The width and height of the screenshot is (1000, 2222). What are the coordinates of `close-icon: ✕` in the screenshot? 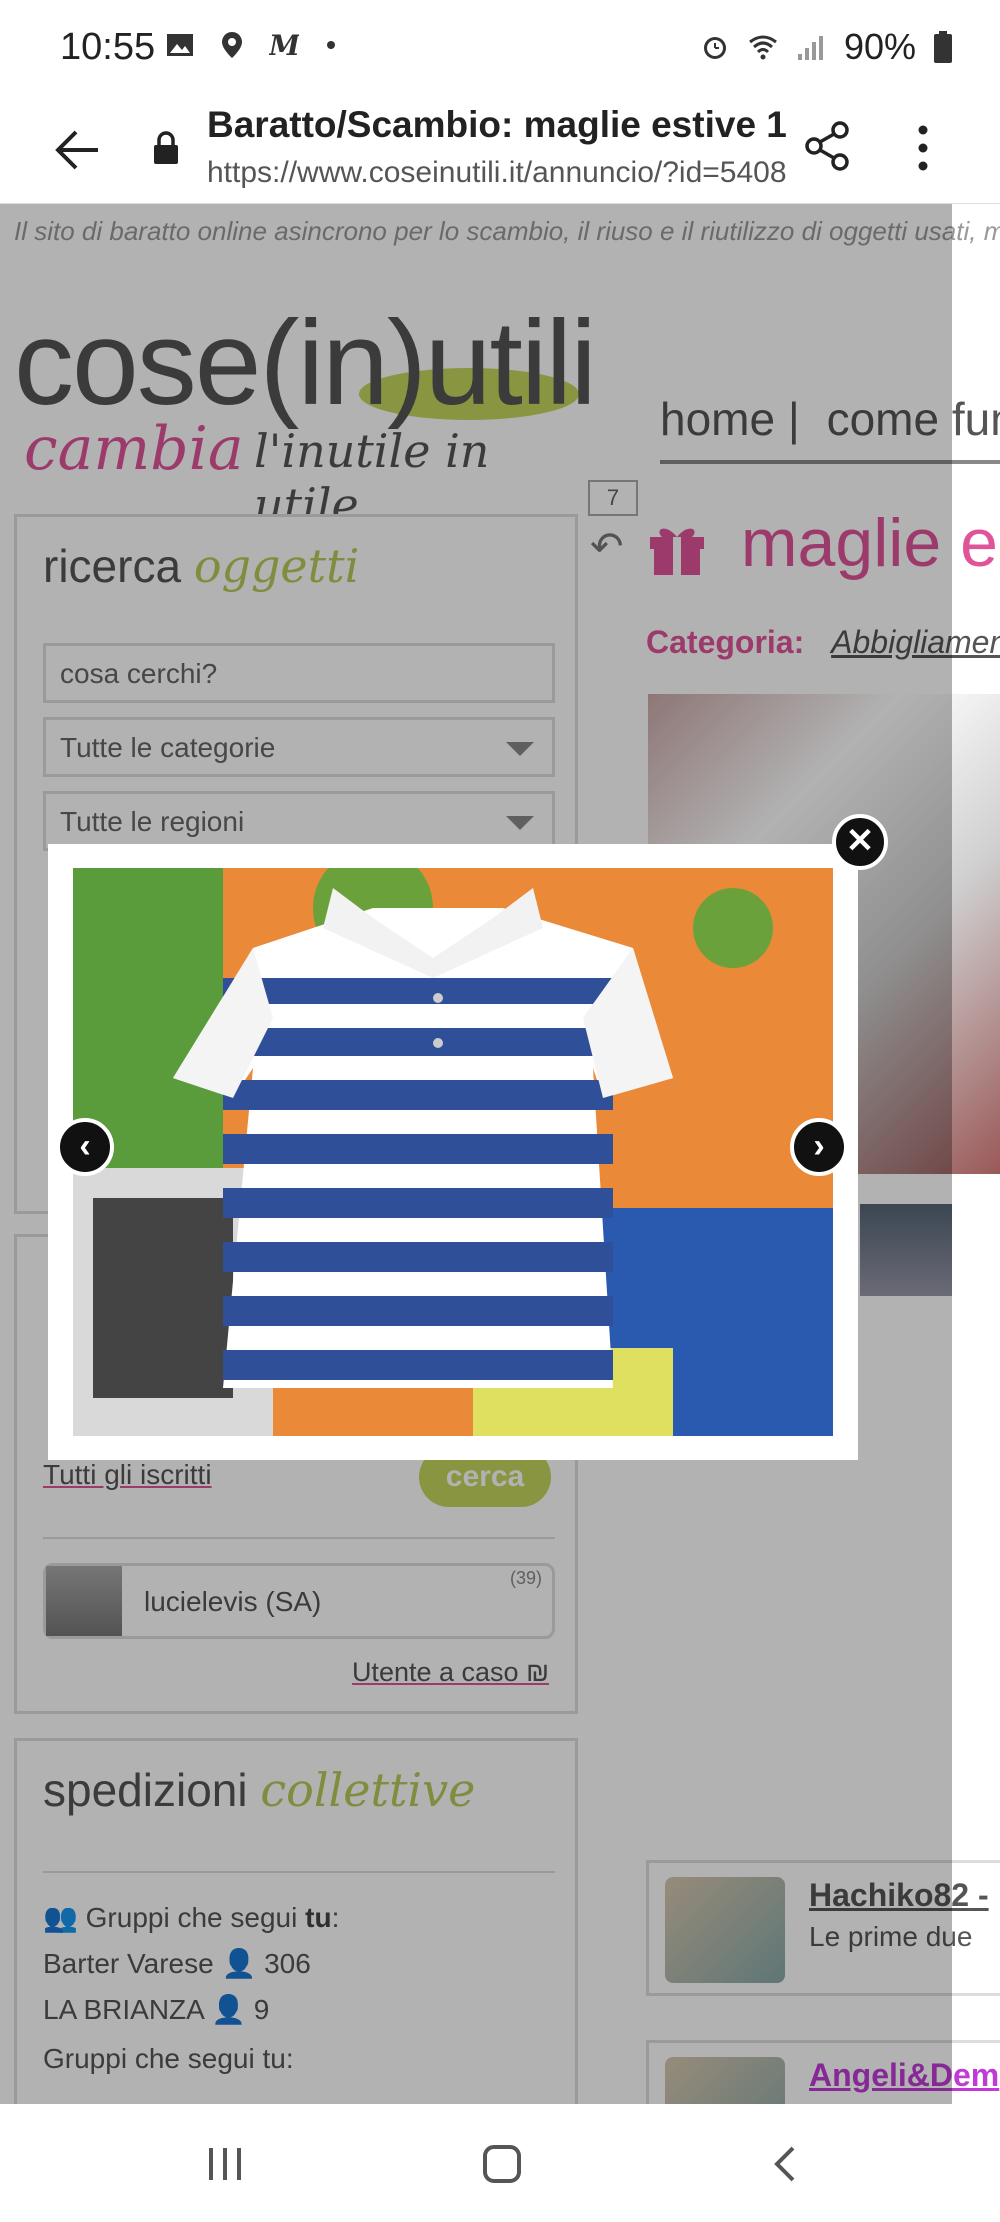 It's located at (860, 841).